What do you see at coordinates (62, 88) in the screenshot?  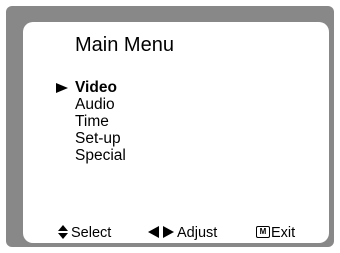 I see `selection-cursor-icon` at bounding box center [62, 88].